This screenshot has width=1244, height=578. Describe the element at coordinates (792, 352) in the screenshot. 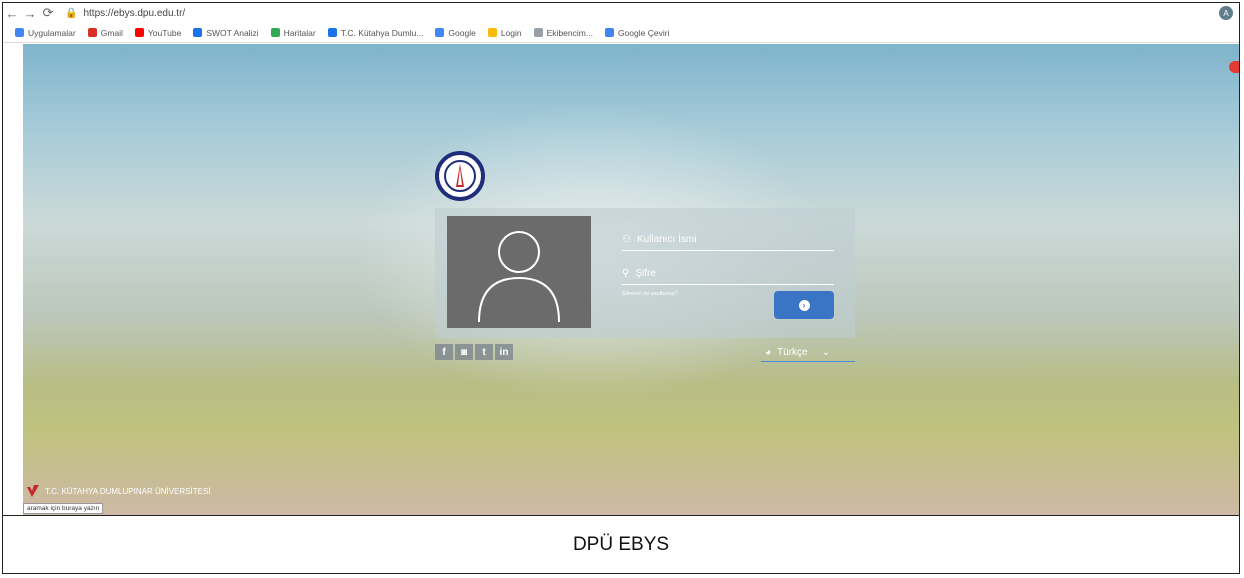

I see `language-label: Türkçe` at that location.